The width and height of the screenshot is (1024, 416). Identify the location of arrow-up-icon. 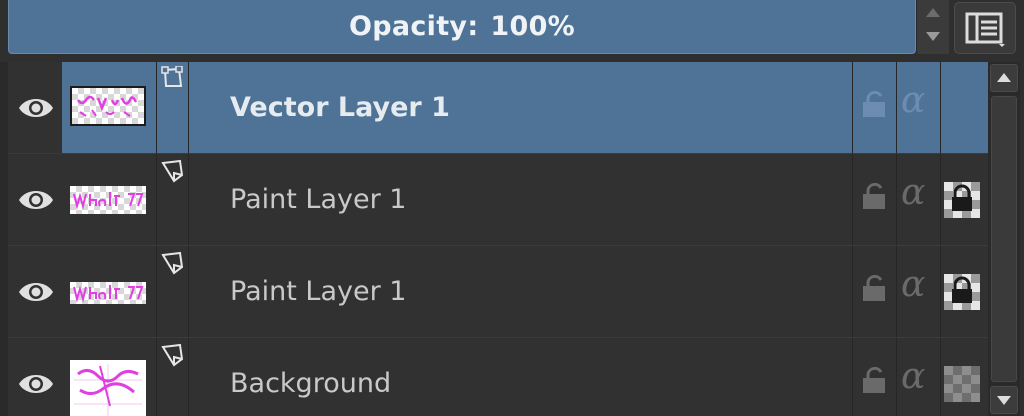
(1004, 77).